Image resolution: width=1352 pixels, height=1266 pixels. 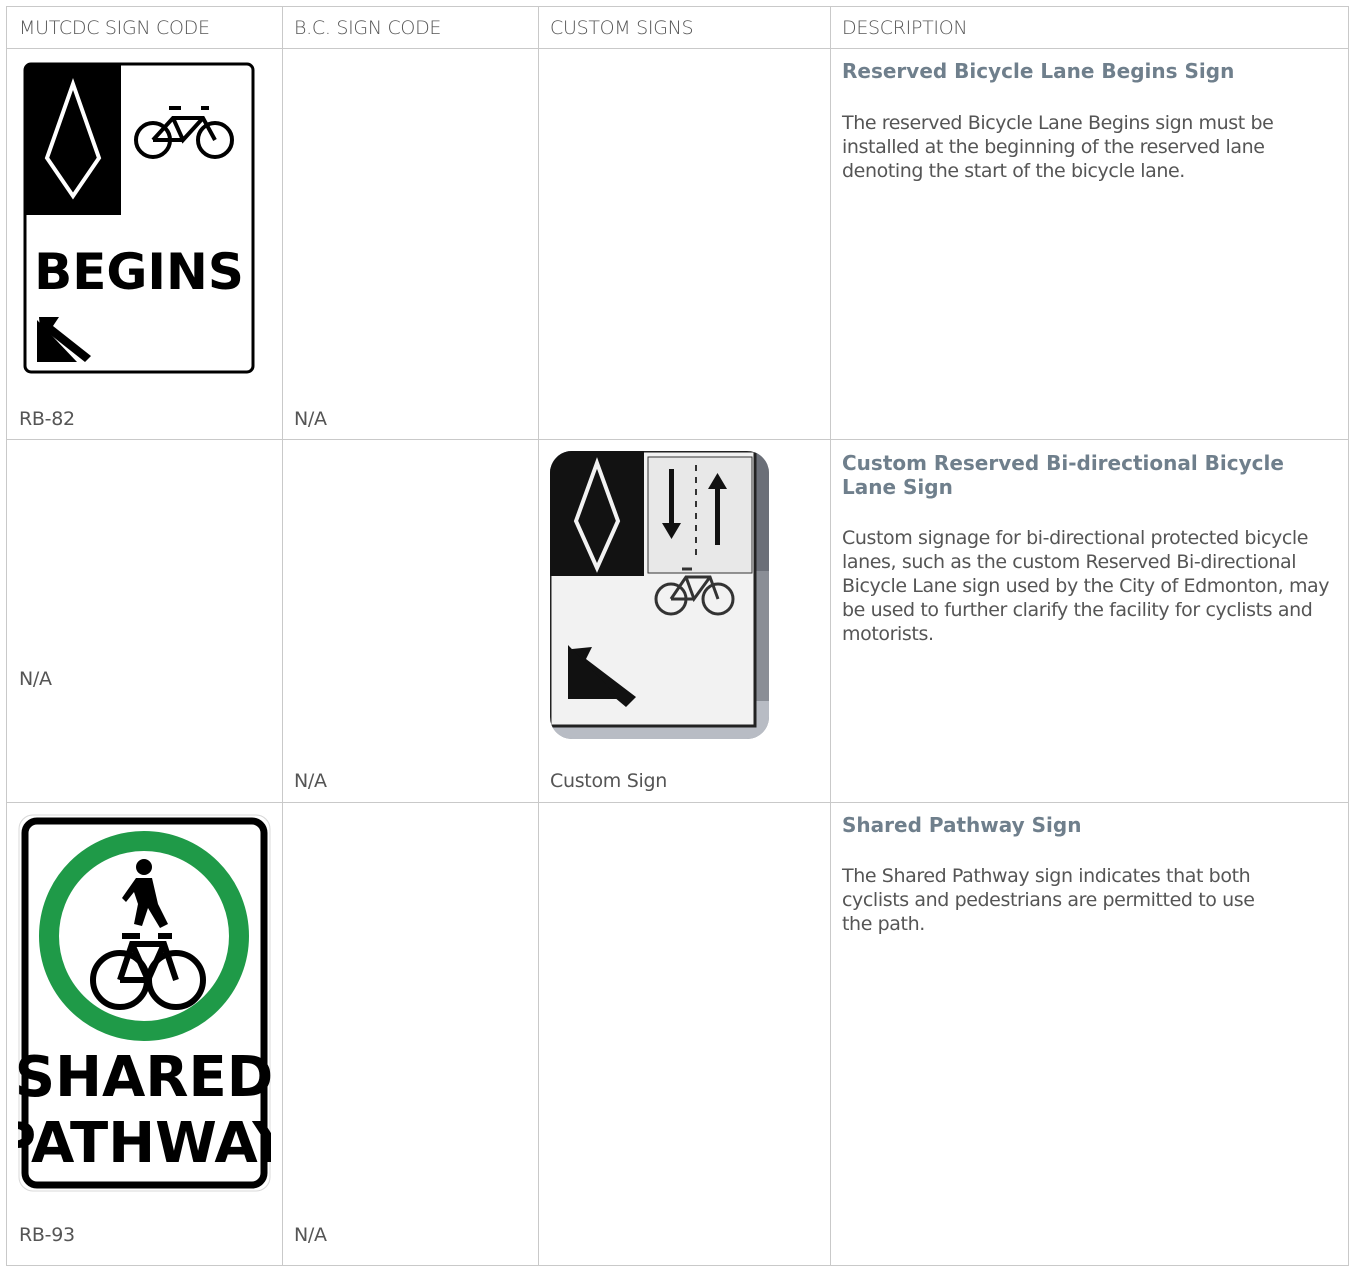 What do you see at coordinates (962, 825) in the screenshot?
I see `desc-title: Shared Pathway Sign` at bounding box center [962, 825].